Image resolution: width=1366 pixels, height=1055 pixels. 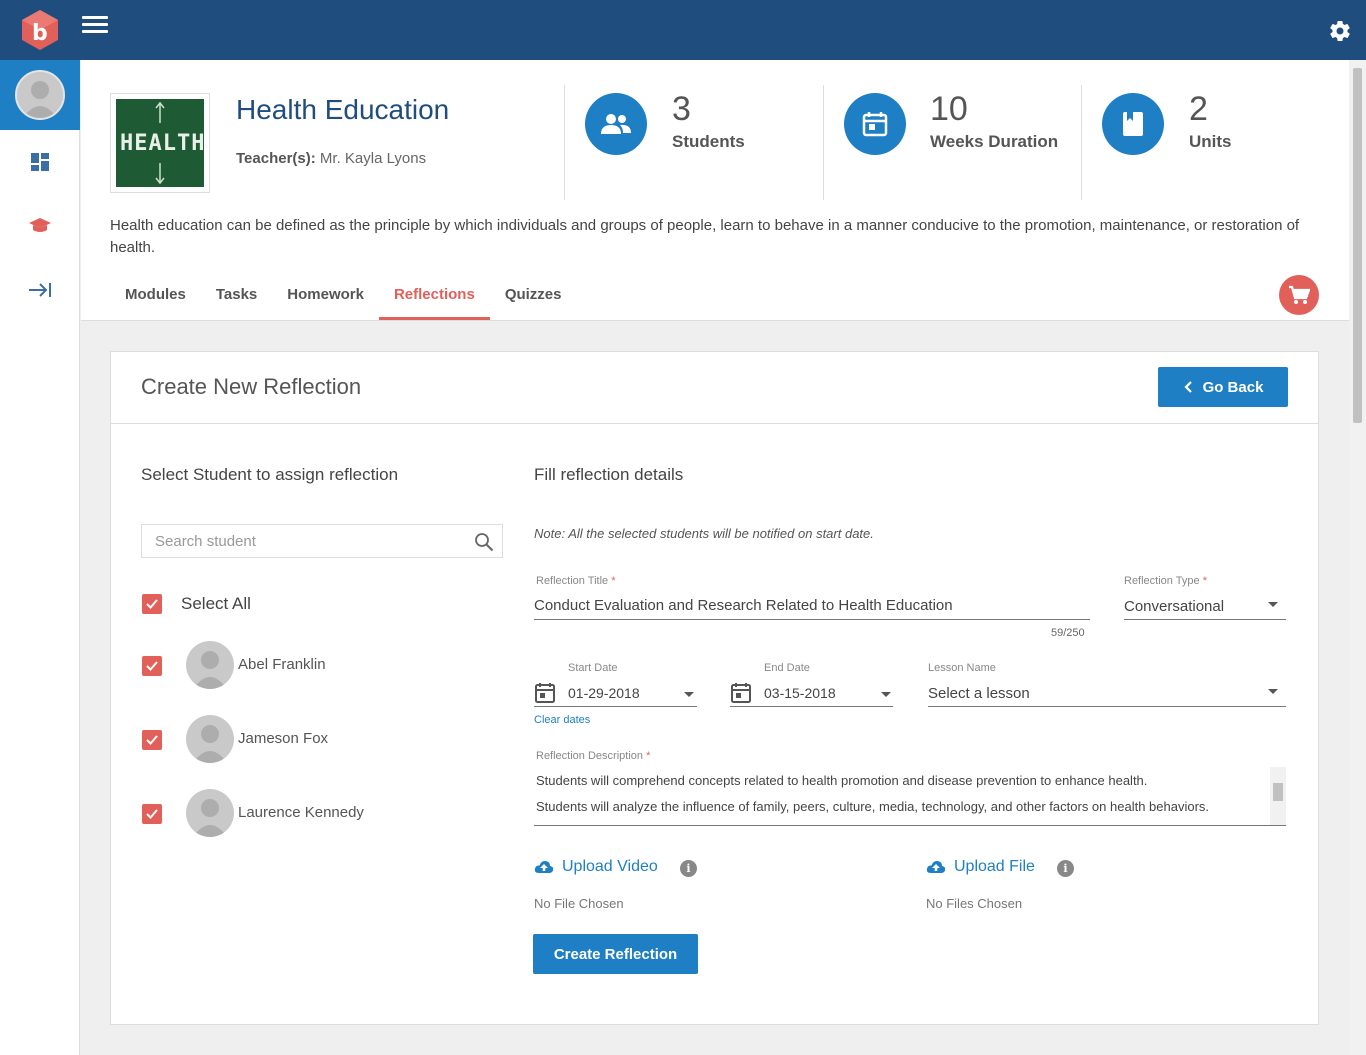 I want to click on students-section-title: Select Student to assign reflection, so click(x=270, y=474).